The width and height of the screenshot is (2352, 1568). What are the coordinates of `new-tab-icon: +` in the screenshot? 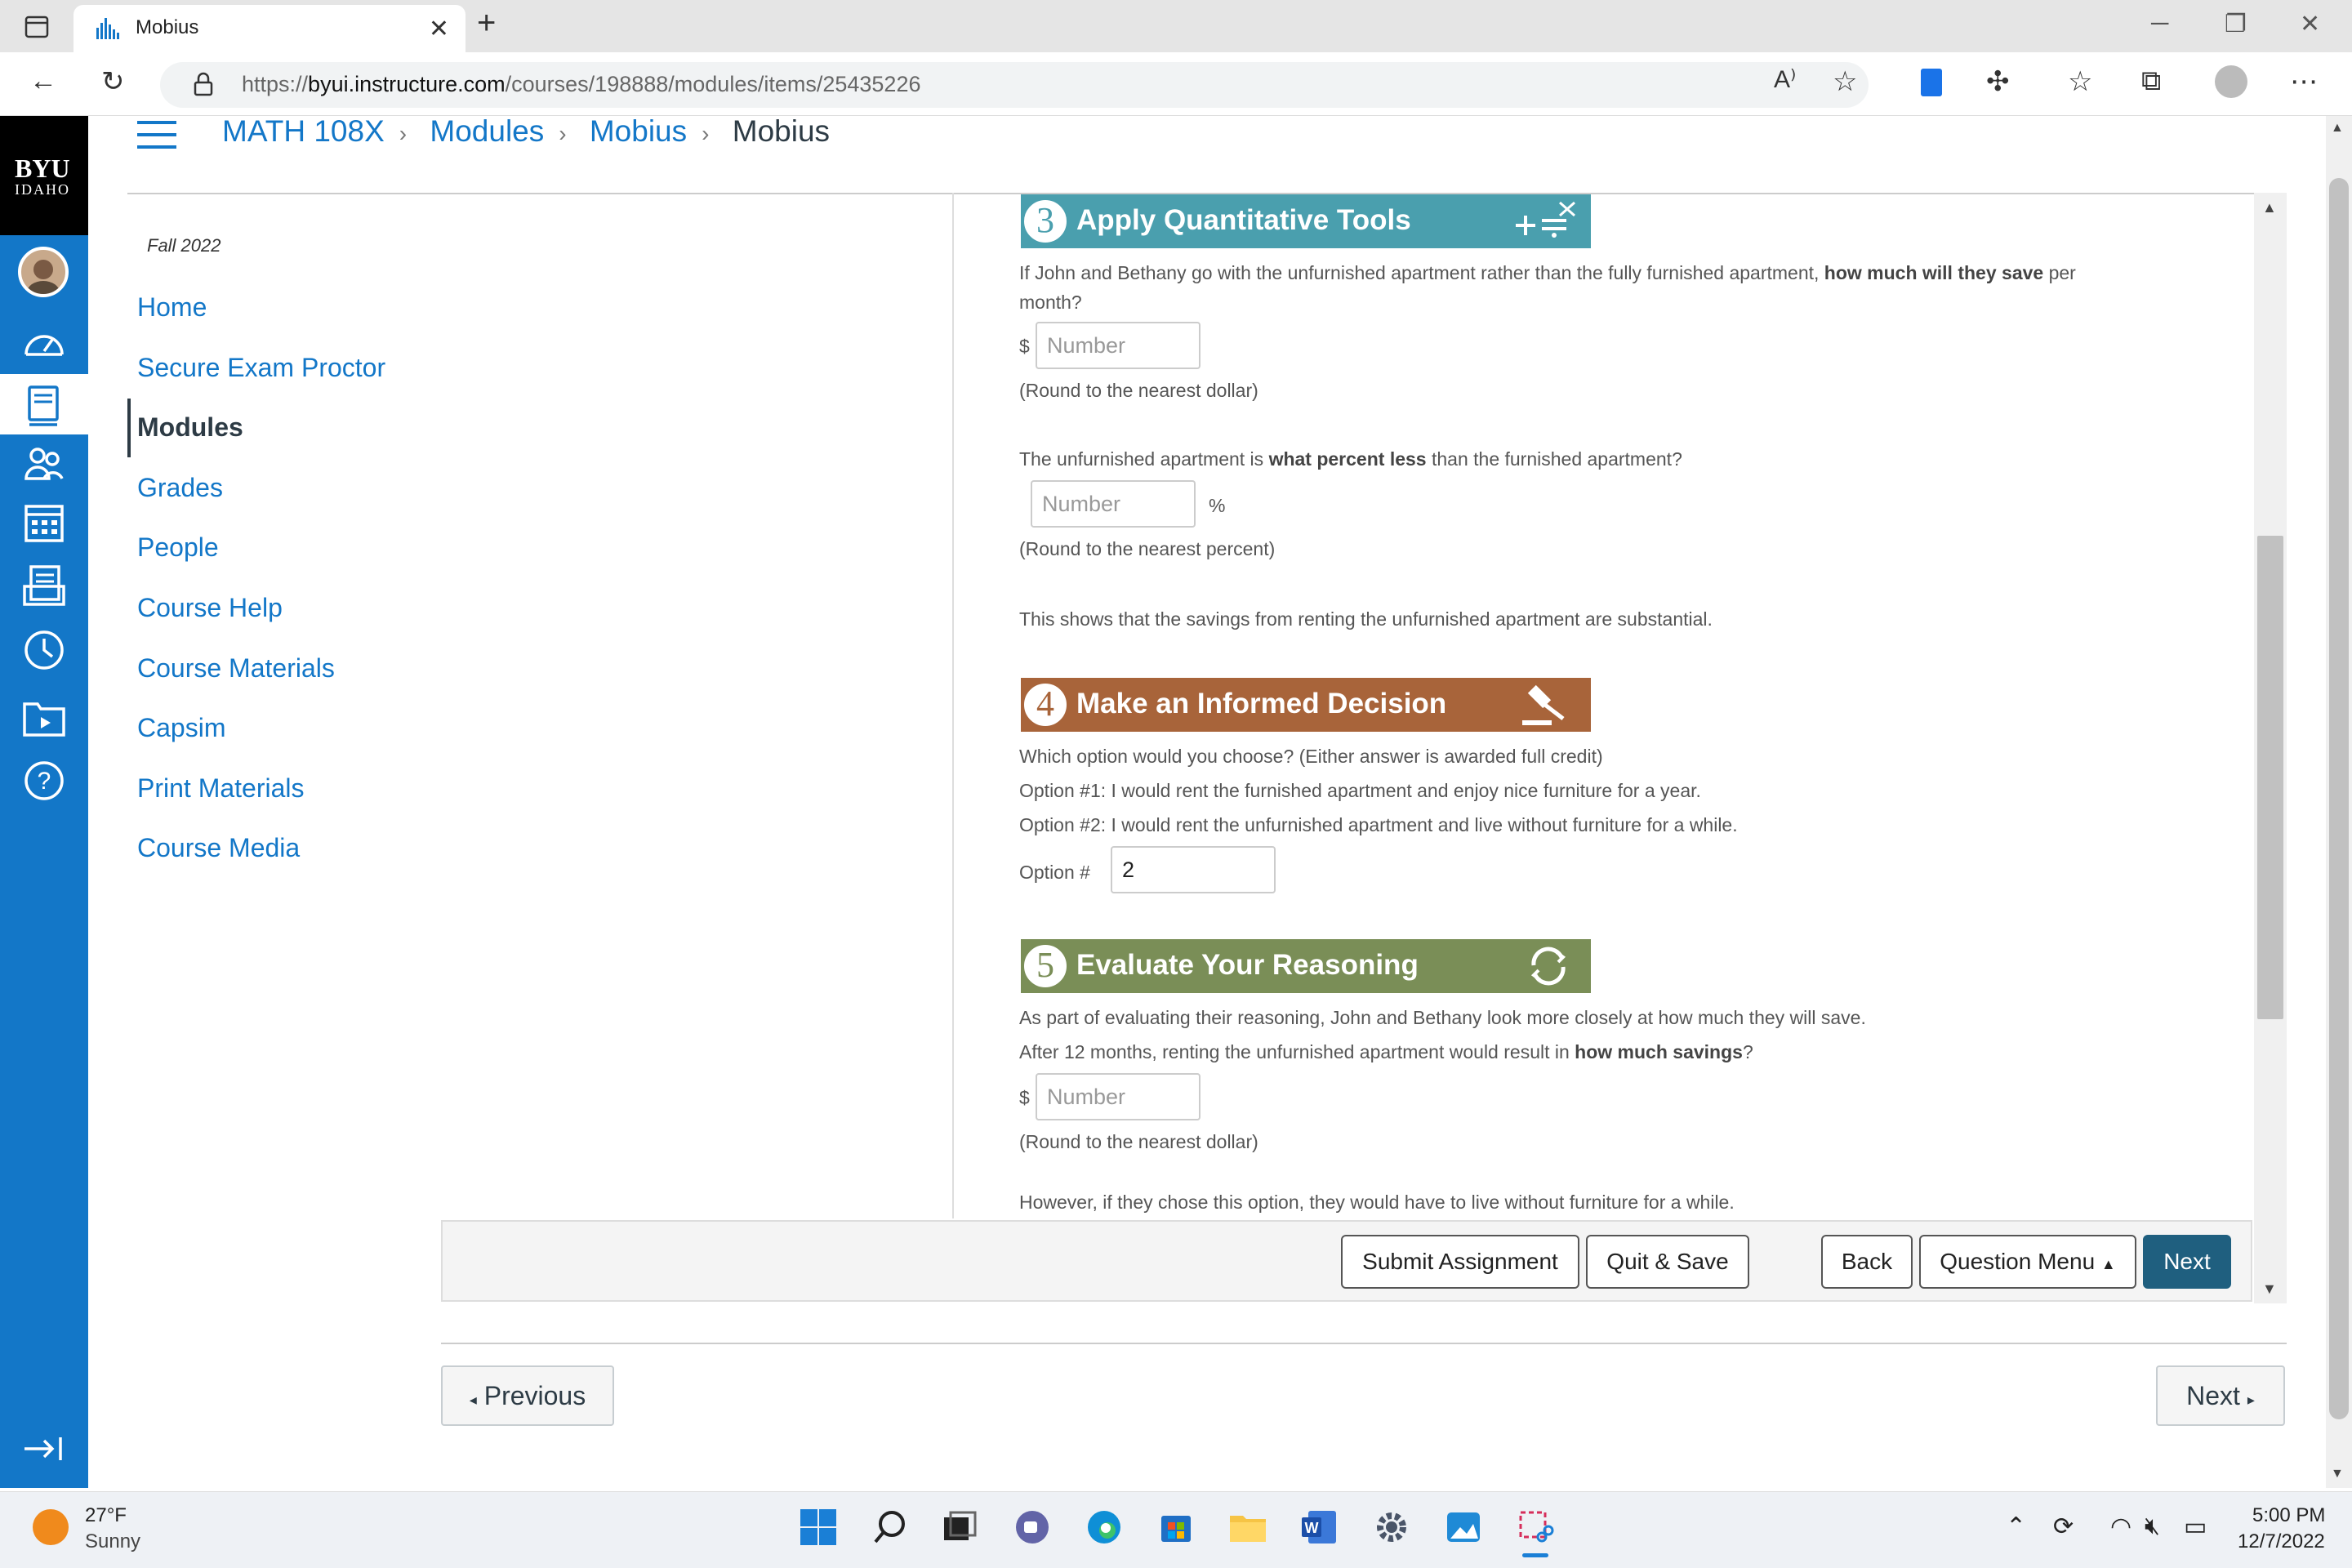 It's located at (487, 23).